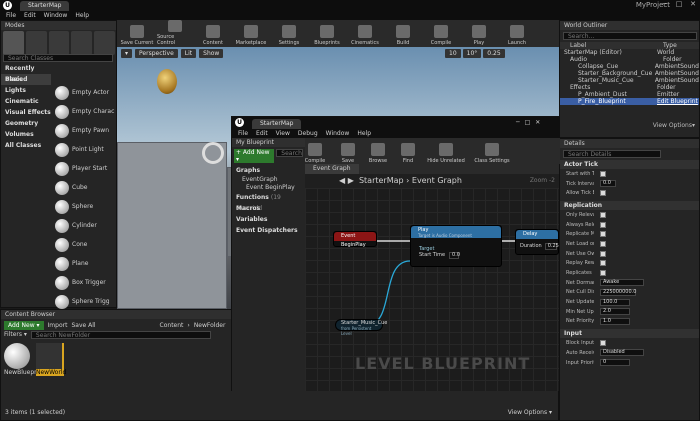 This screenshot has width=700, height=421. What do you see at coordinates (82, 15) in the screenshot?
I see `menu-help: Help` at bounding box center [82, 15].